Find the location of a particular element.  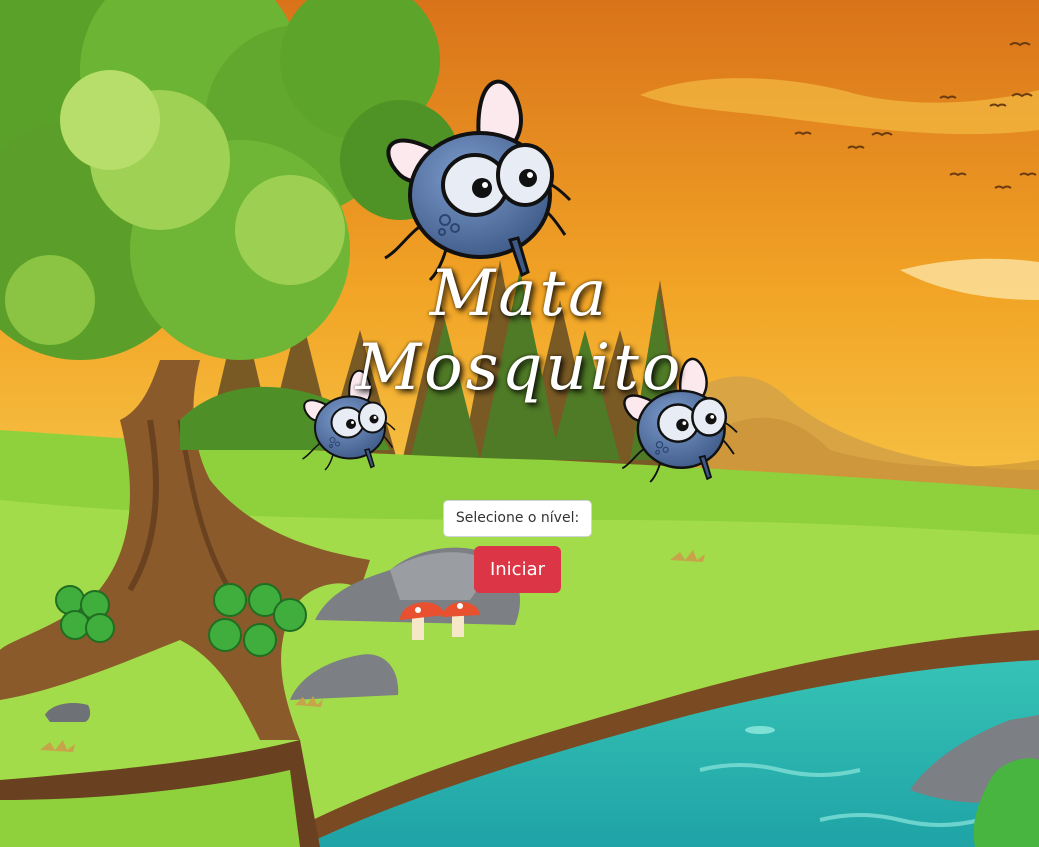

game-title-line-2: Mosquito is located at coordinates (519, 368).